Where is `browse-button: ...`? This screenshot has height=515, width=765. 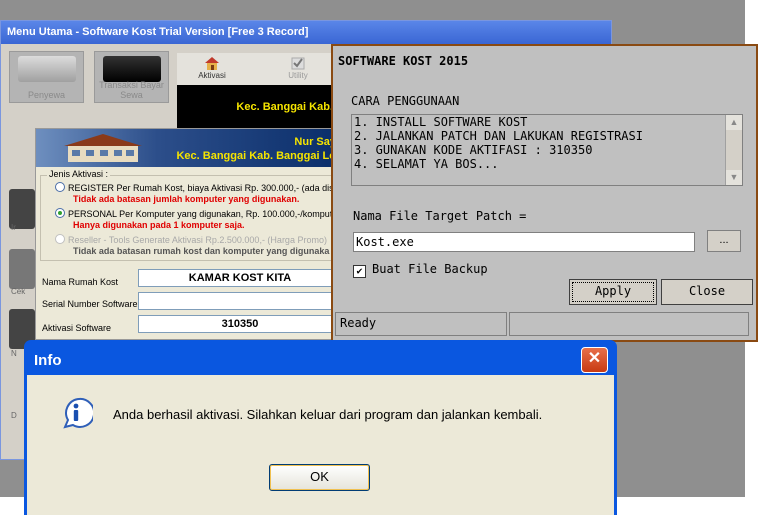 browse-button: ... is located at coordinates (724, 241).